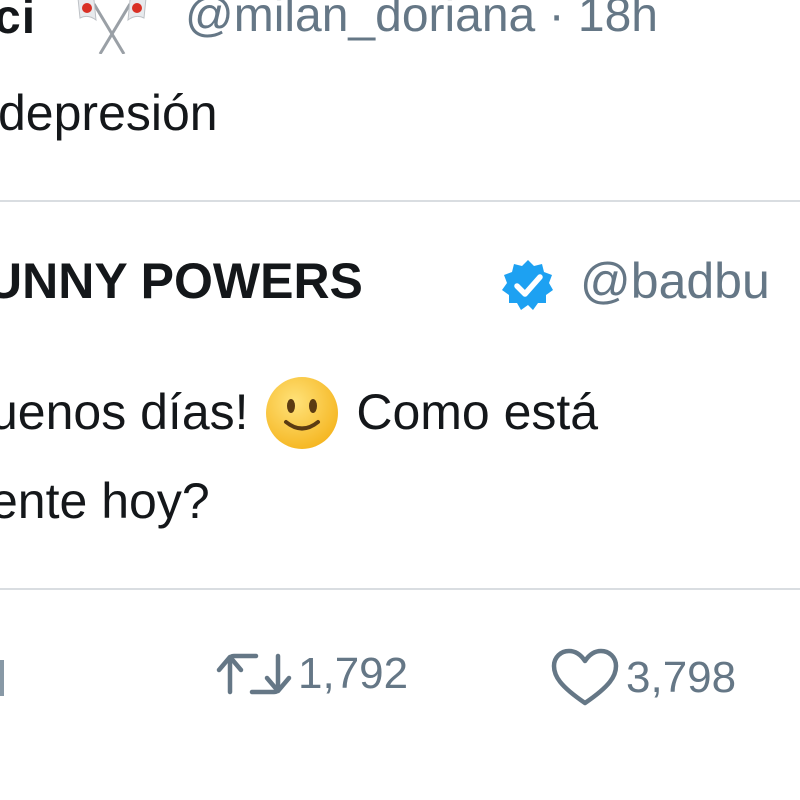 This screenshot has width=800, height=800. I want to click on retweet-count: 1,792, so click(353, 673).